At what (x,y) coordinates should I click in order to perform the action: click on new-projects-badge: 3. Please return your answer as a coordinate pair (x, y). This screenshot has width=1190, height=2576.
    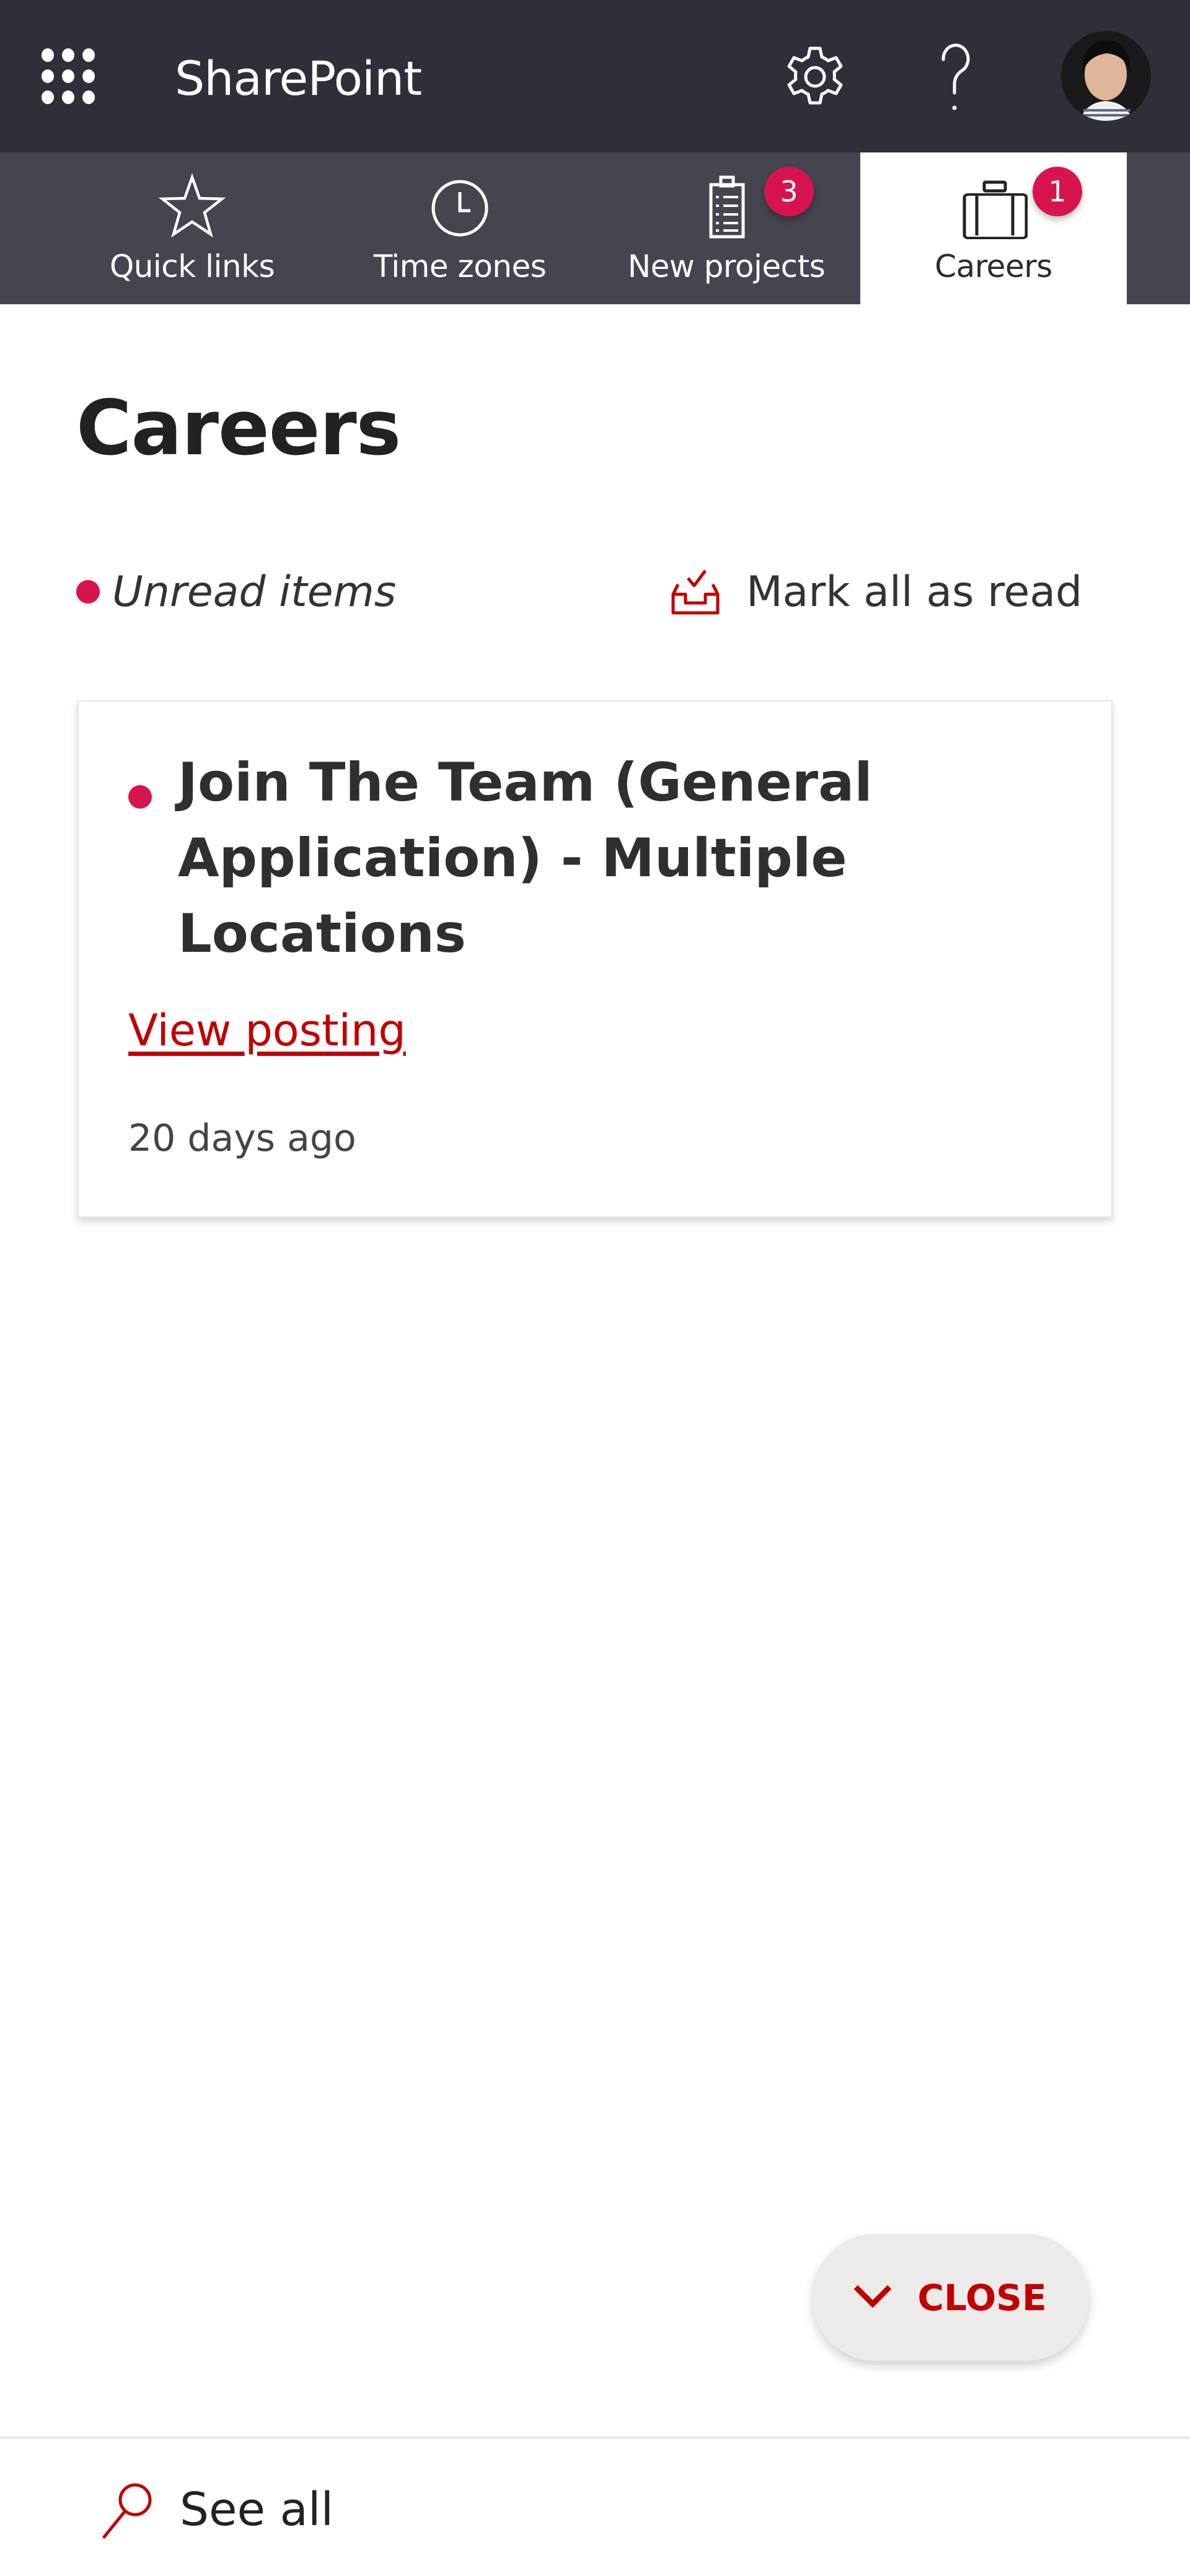
    Looking at the image, I should click on (789, 192).